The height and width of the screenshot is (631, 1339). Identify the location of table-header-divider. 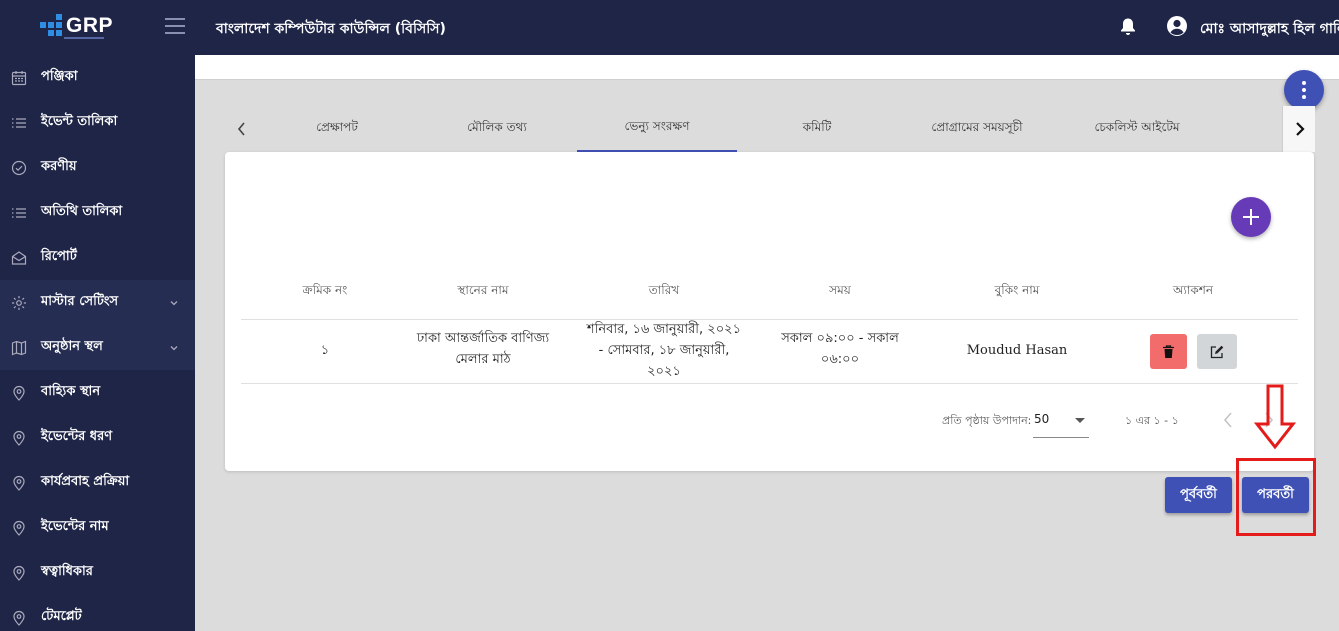
(769, 319).